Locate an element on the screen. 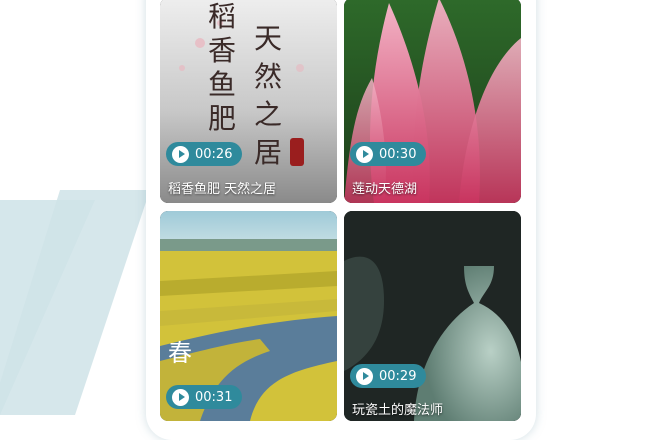 The image size is (670, 440). background-logo-shape is located at coordinates (75, 302).